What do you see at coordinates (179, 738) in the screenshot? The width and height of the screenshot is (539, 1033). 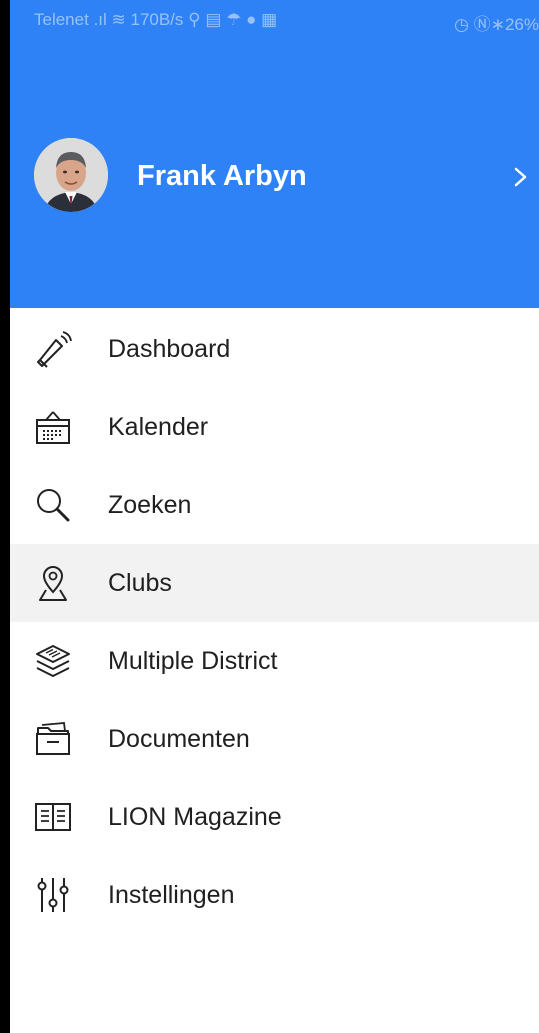 I see `menu-item-label: Documenten` at bounding box center [179, 738].